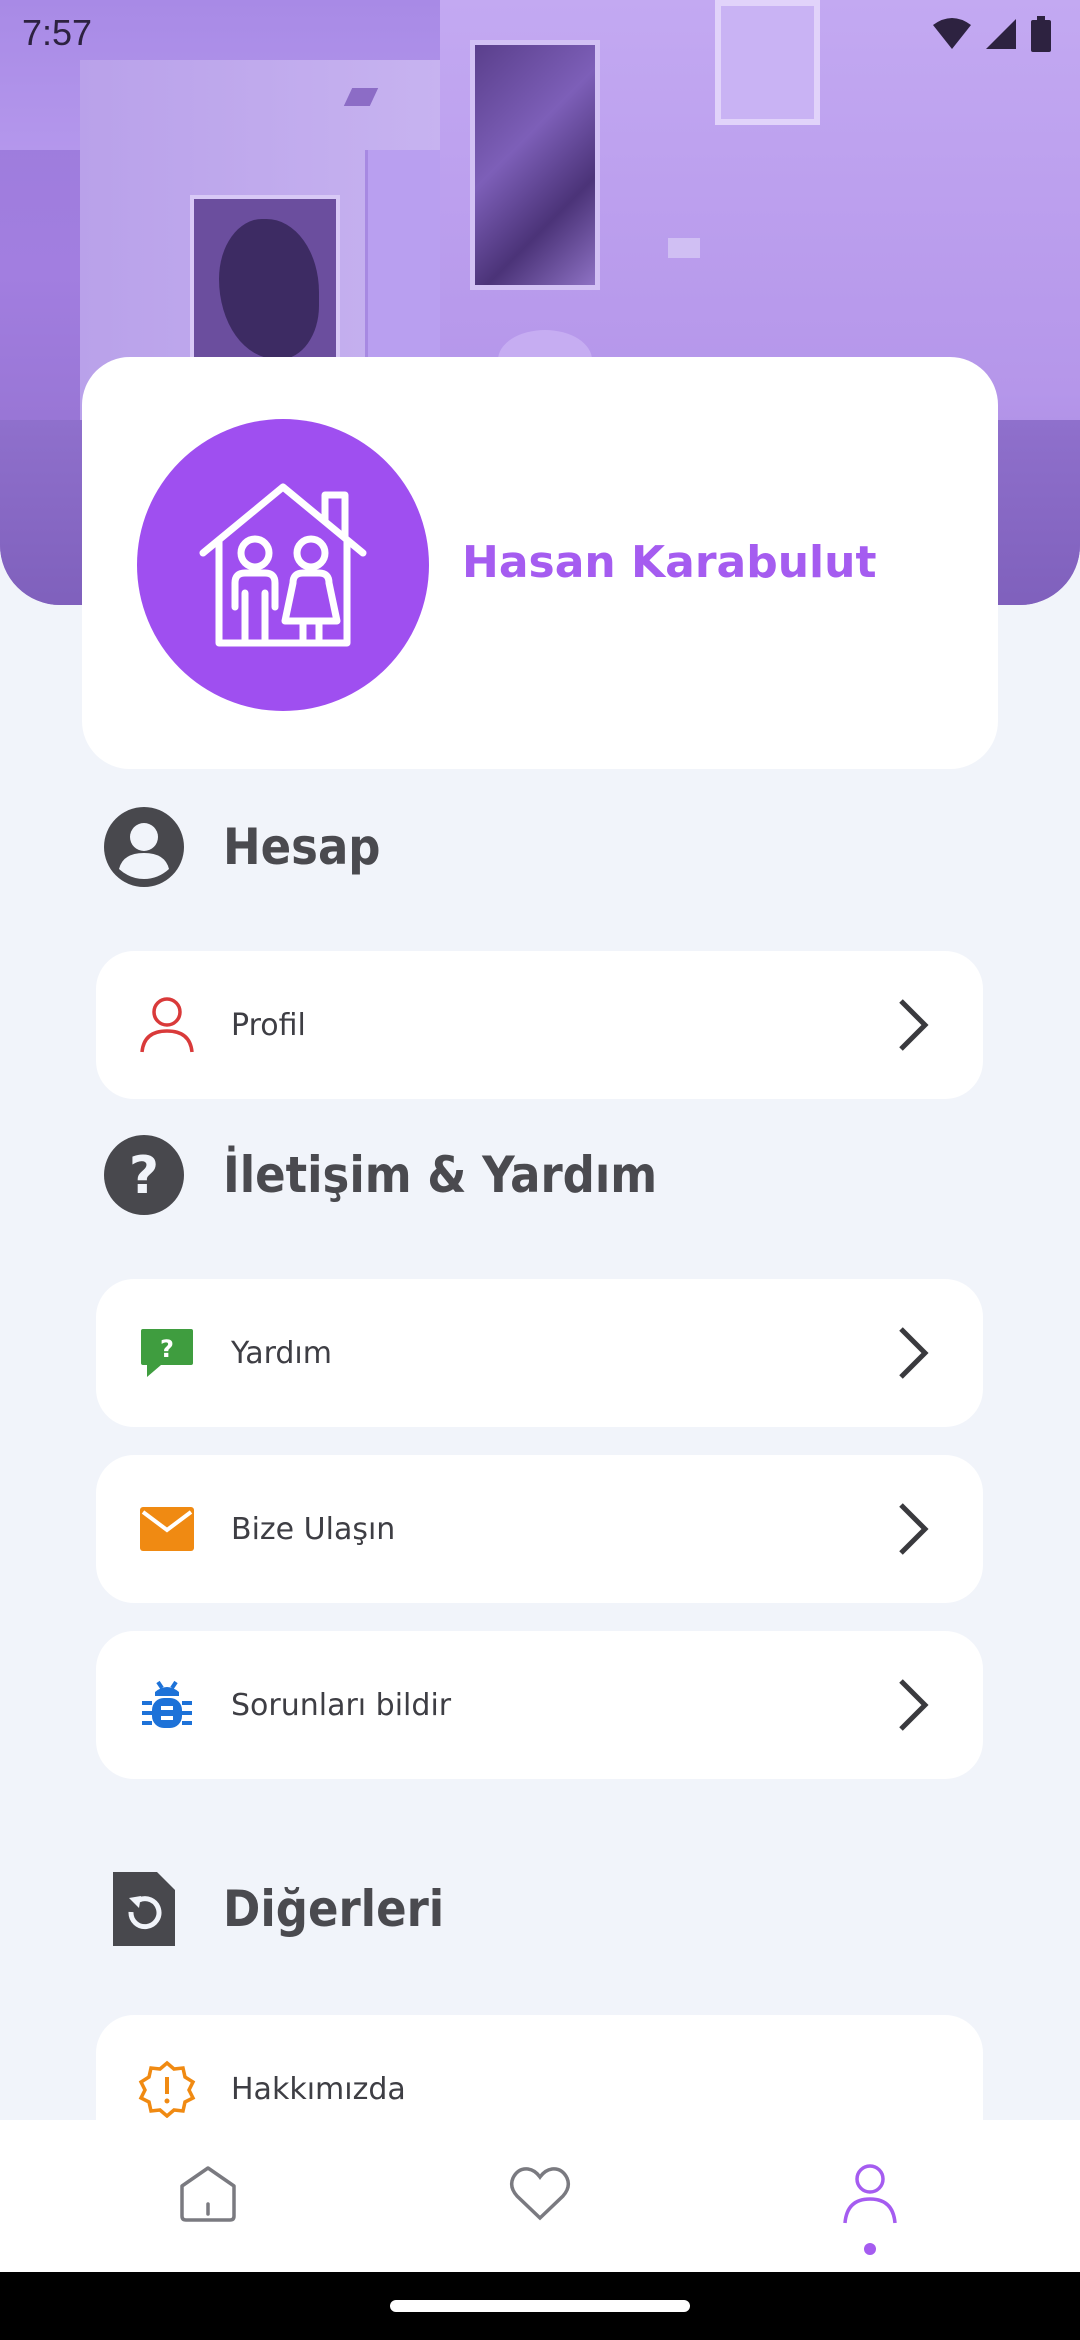 The height and width of the screenshot is (2340, 1080). I want to click on section-title: Diğerleri, so click(334, 1909).